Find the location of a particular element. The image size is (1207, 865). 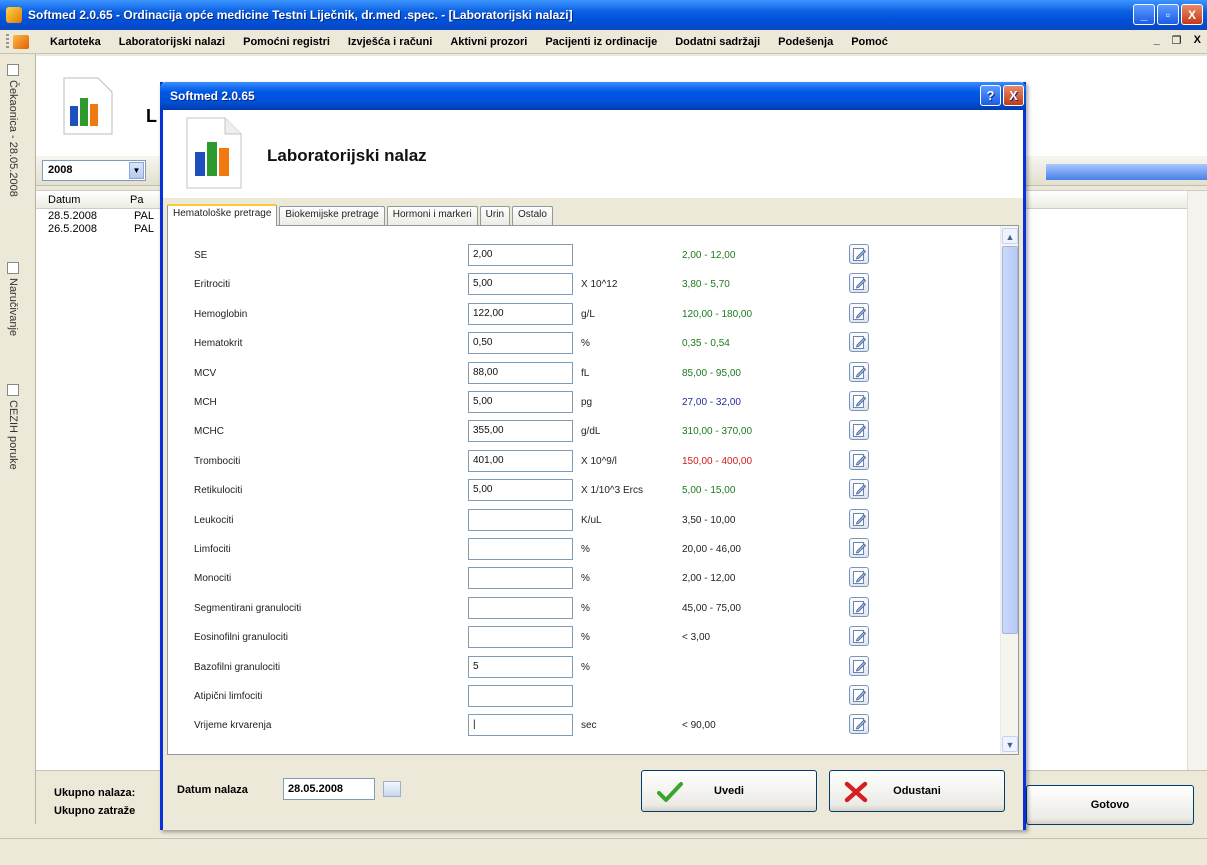

panel-scrollbar: ▲ ▼ is located at coordinates (1009, 490).